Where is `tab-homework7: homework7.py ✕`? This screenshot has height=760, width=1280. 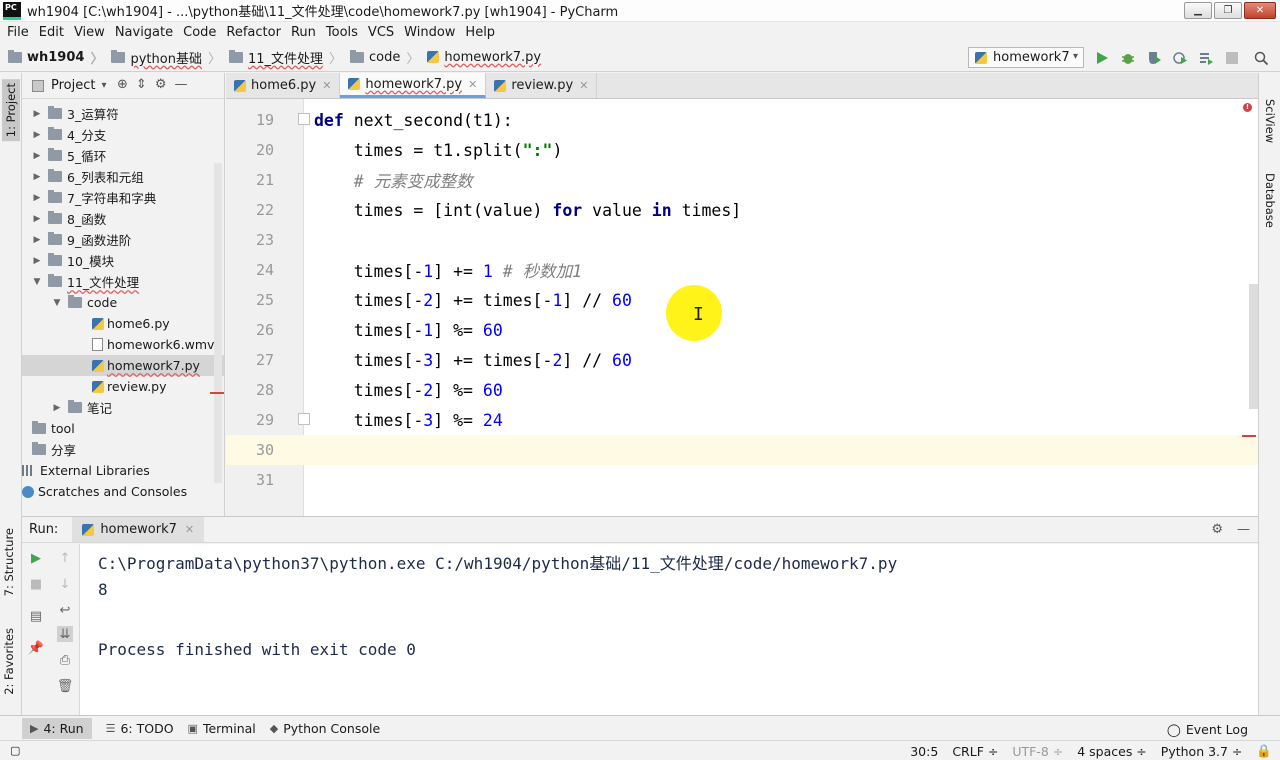 tab-homework7: homework7.py ✕ is located at coordinates (413, 85).